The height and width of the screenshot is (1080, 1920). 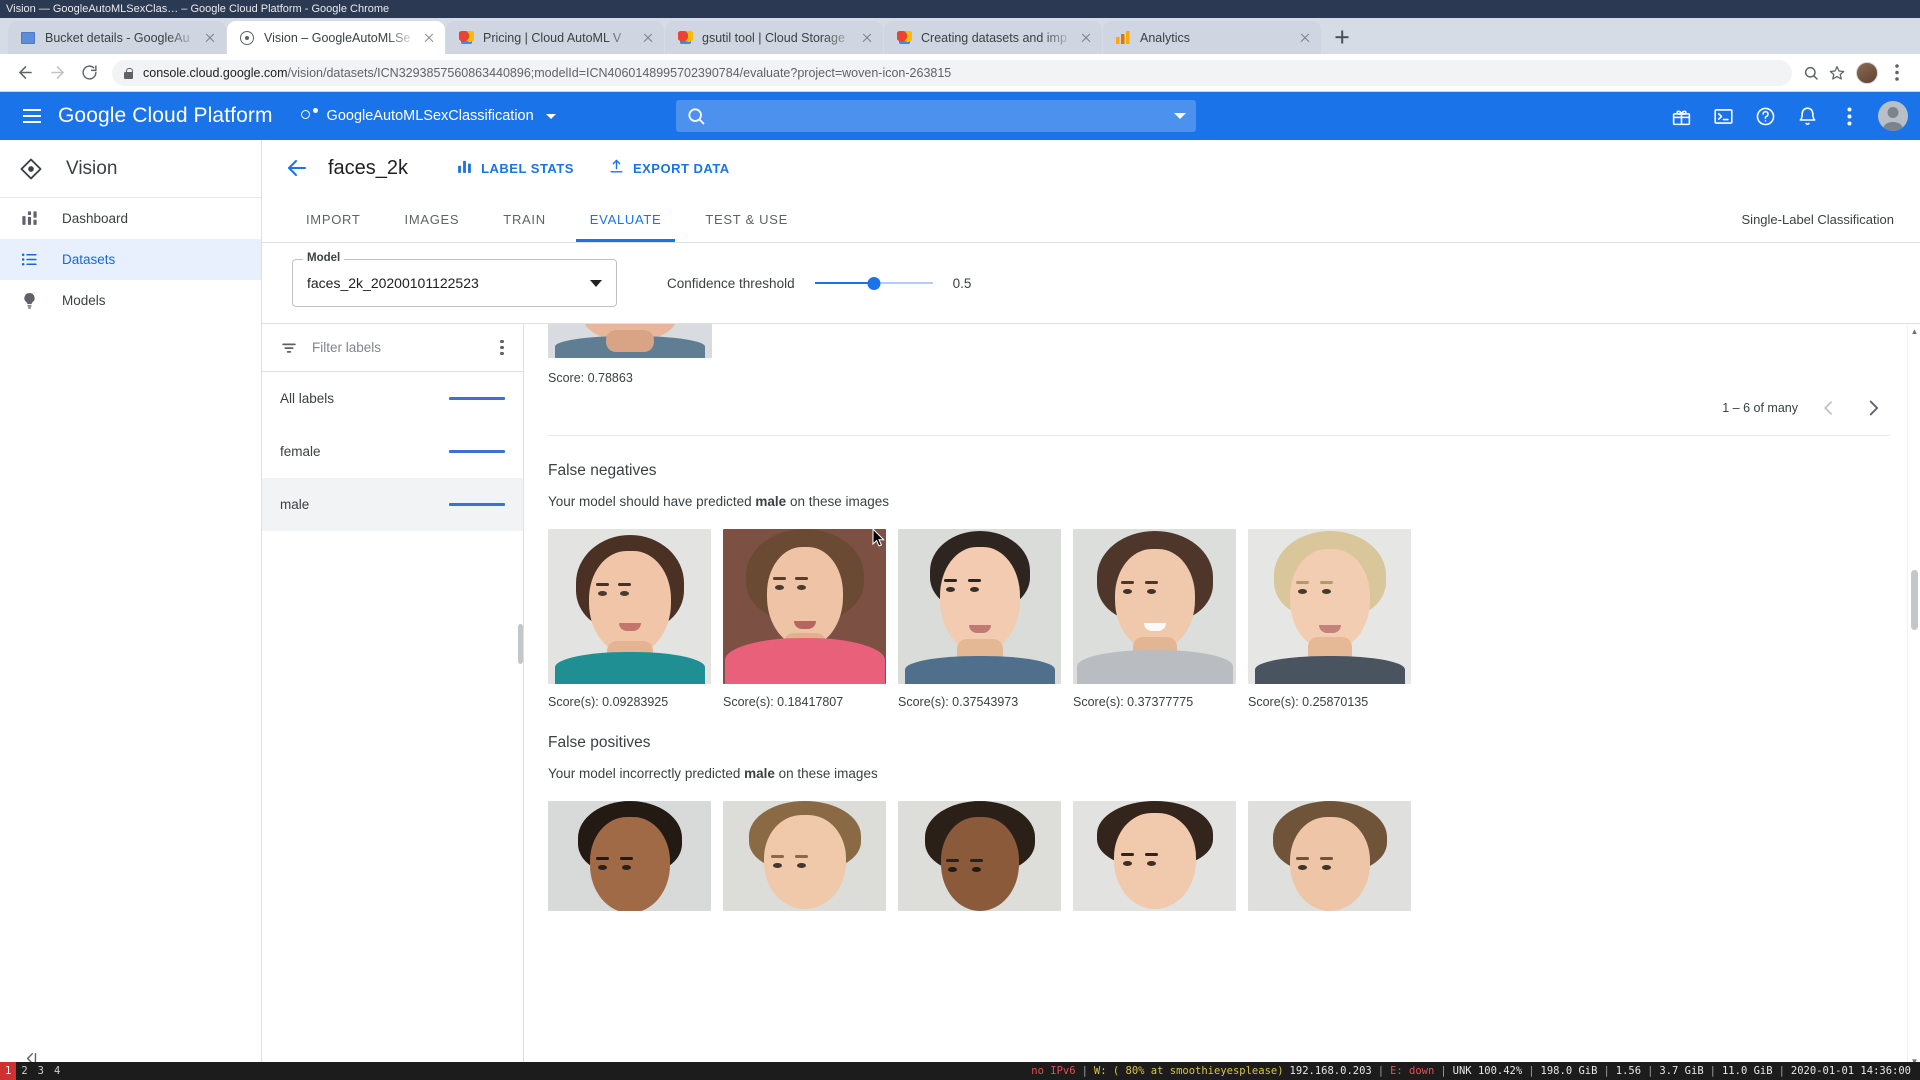 What do you see at coordinates (774, 37) in the screenshot?
I see `browser-tab: gsutil tool | Cloud Storage` at bounding box center [774, 37].